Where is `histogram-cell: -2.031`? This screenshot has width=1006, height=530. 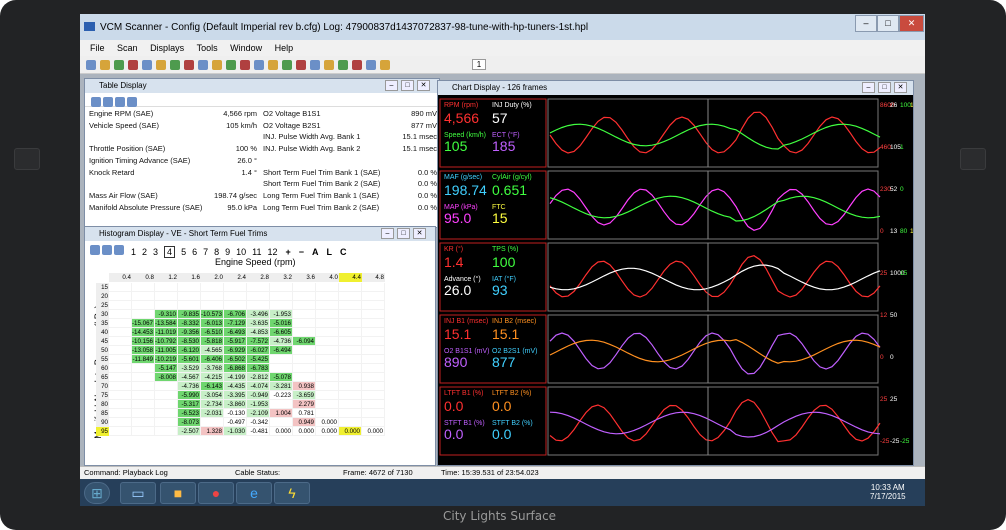 histogram-cell: -2.031 is located at coordinates (212, 413).